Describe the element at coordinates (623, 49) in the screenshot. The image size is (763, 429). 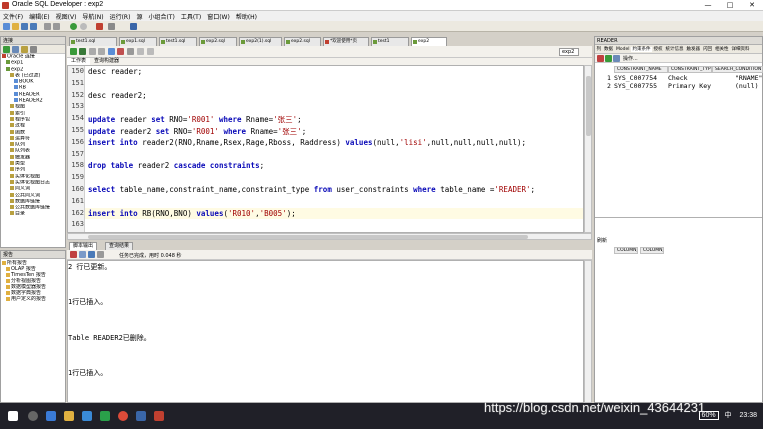
I see `object-tab: Model` at that location.